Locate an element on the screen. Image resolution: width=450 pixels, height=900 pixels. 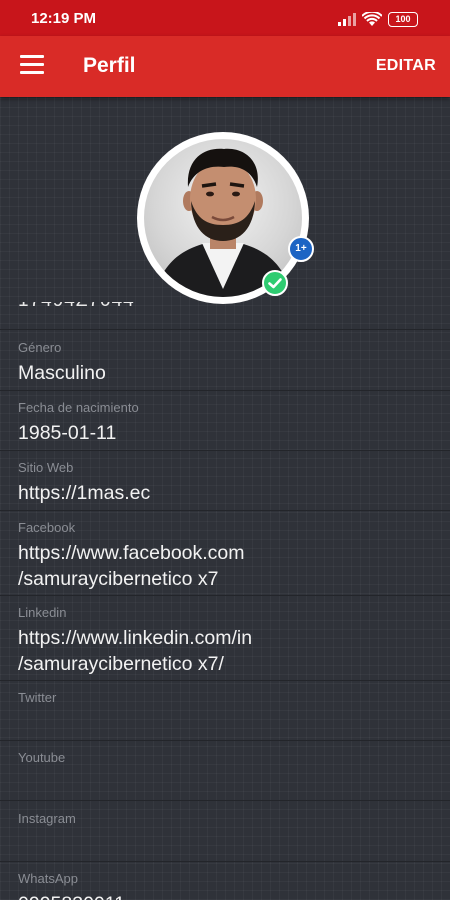
field-website: Sitio Web https://1mas.ec is located at coordinates (225, 483).